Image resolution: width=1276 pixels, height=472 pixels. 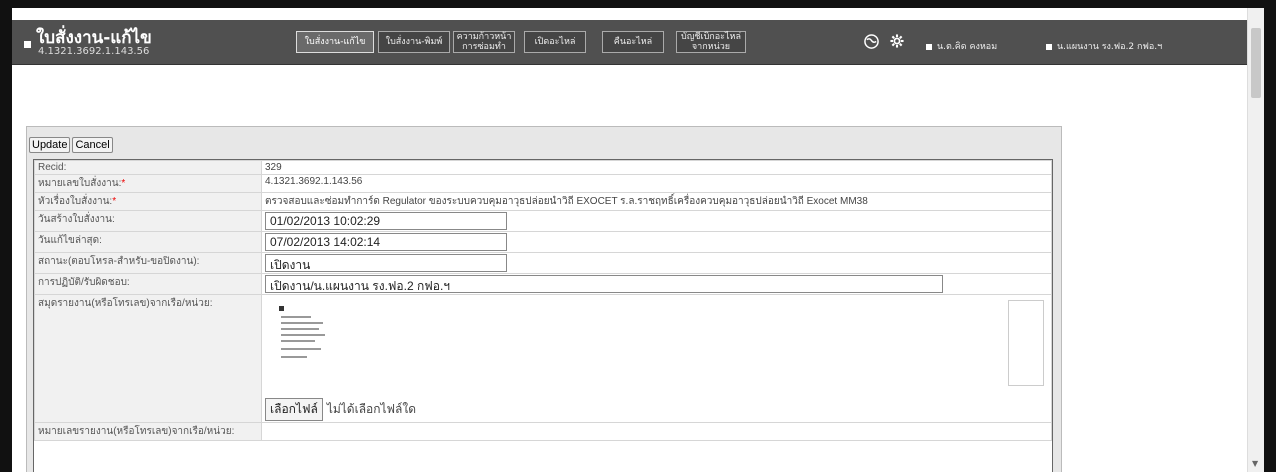 What do you see at coordinates (711, 47) in the screenshot?
I see `nav-label-line2: จากหน่วย` at bounding box center [711, 47].